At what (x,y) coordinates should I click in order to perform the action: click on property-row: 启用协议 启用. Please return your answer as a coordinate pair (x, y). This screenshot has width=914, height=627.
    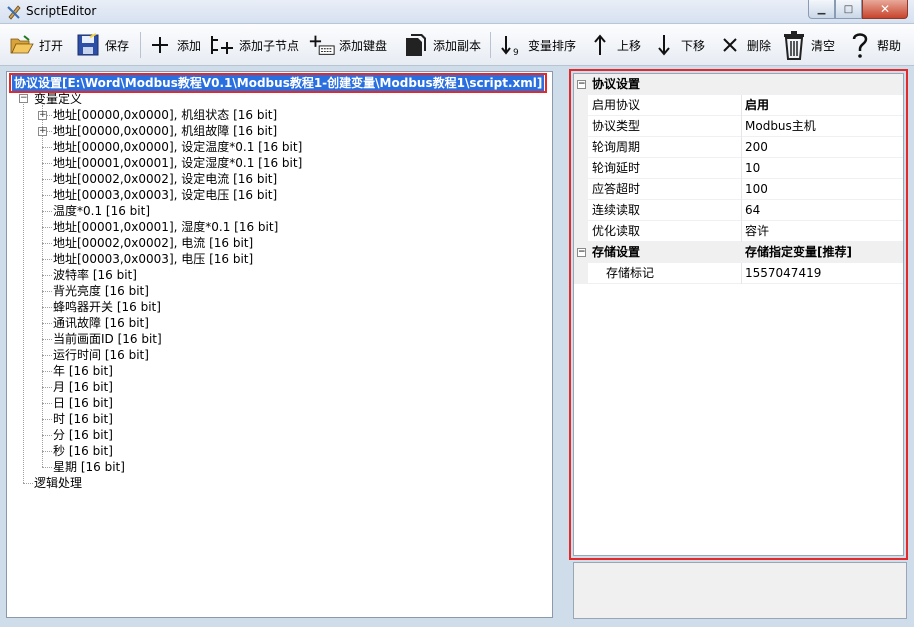
    Looking at the image, I should click on (738, 105).